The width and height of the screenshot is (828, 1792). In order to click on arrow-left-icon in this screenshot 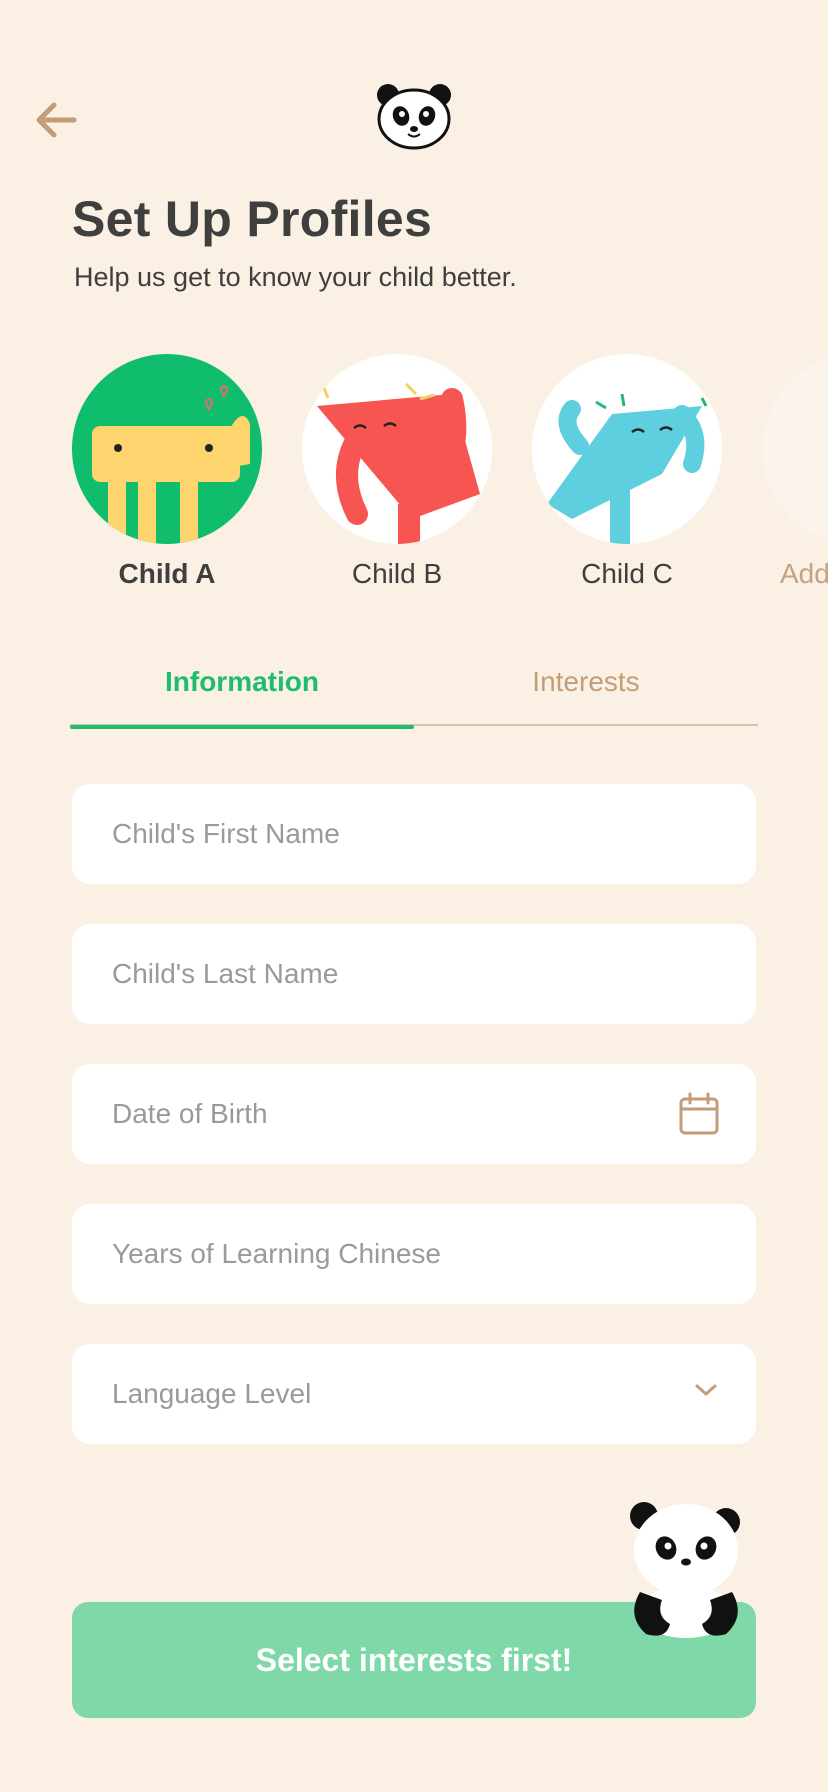, I will do `click(56, 120)`.